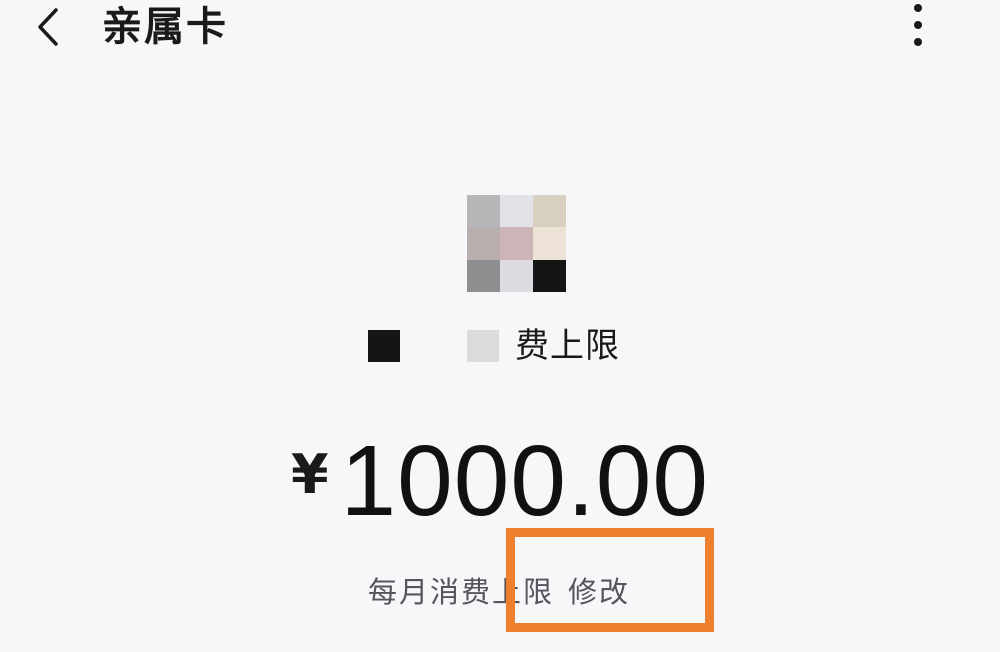 Image resolution: width=1000 pixels, height=652 pixels. I want to click on page-title: 亲属卡, so click(165, 27).